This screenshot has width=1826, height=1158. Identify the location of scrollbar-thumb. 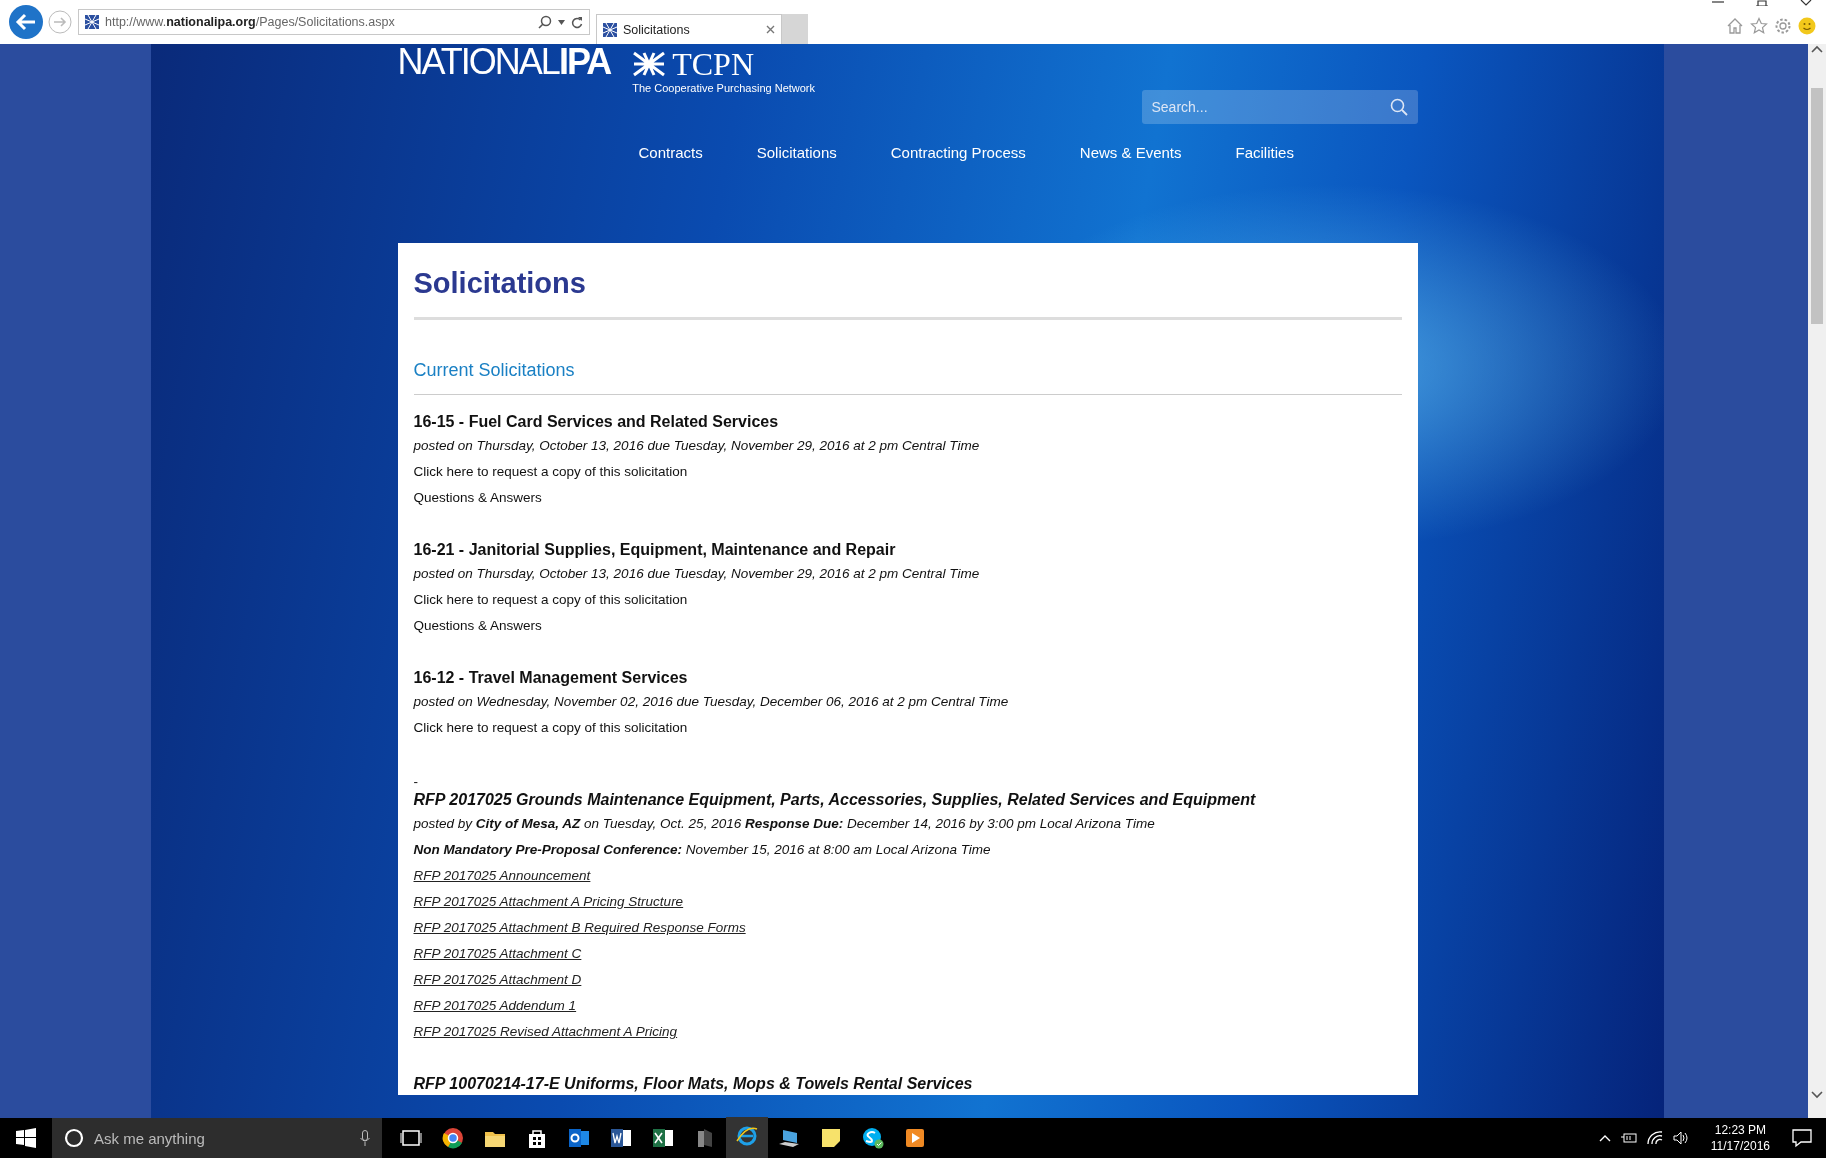
(1817, 206).